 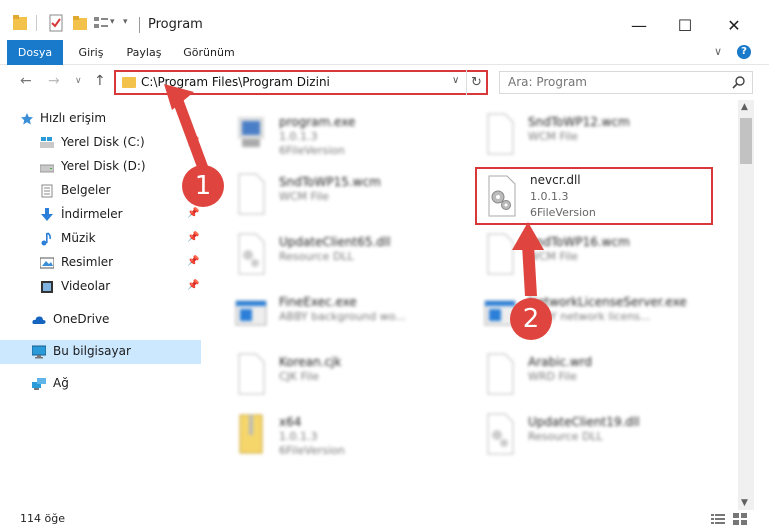 I want to click on sidebar-item-quick-access: Hızlı erişim, so click(x=100, y=119).